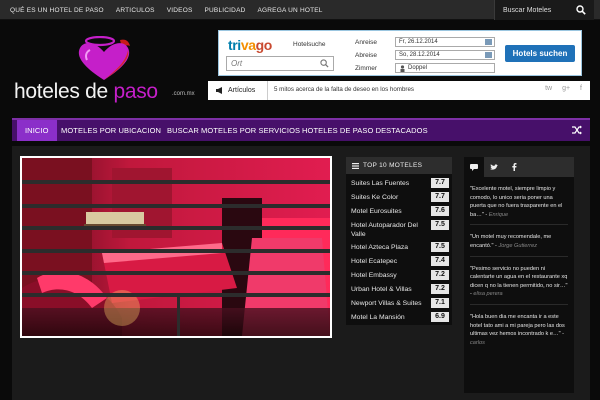  I want to click on bars-icon, so click(355, 165).